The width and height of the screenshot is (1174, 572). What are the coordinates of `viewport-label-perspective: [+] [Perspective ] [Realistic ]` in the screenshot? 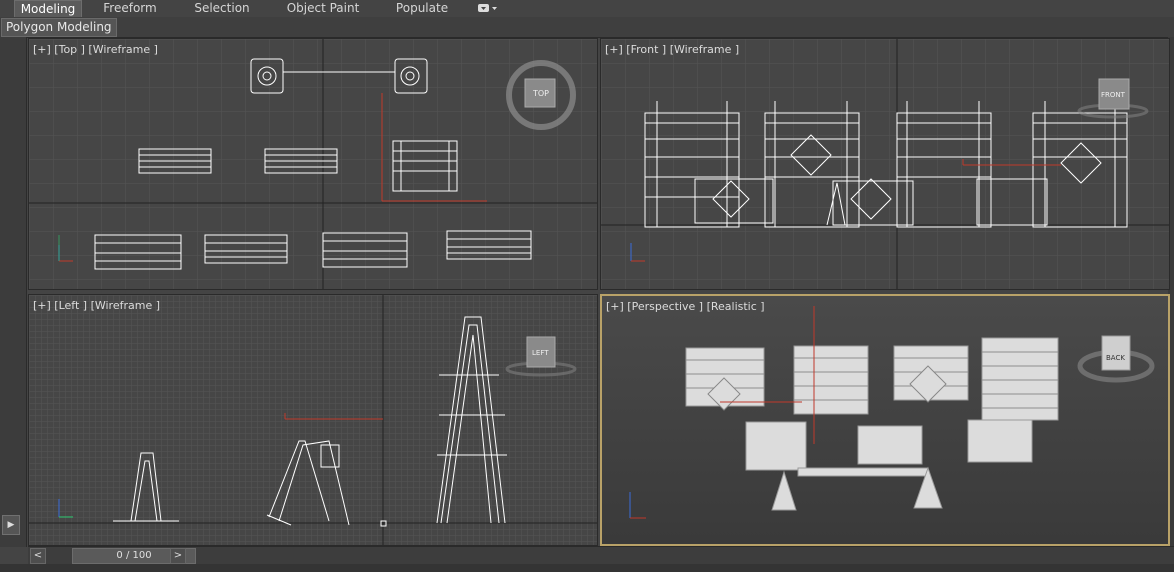 It's located at (685, 306).